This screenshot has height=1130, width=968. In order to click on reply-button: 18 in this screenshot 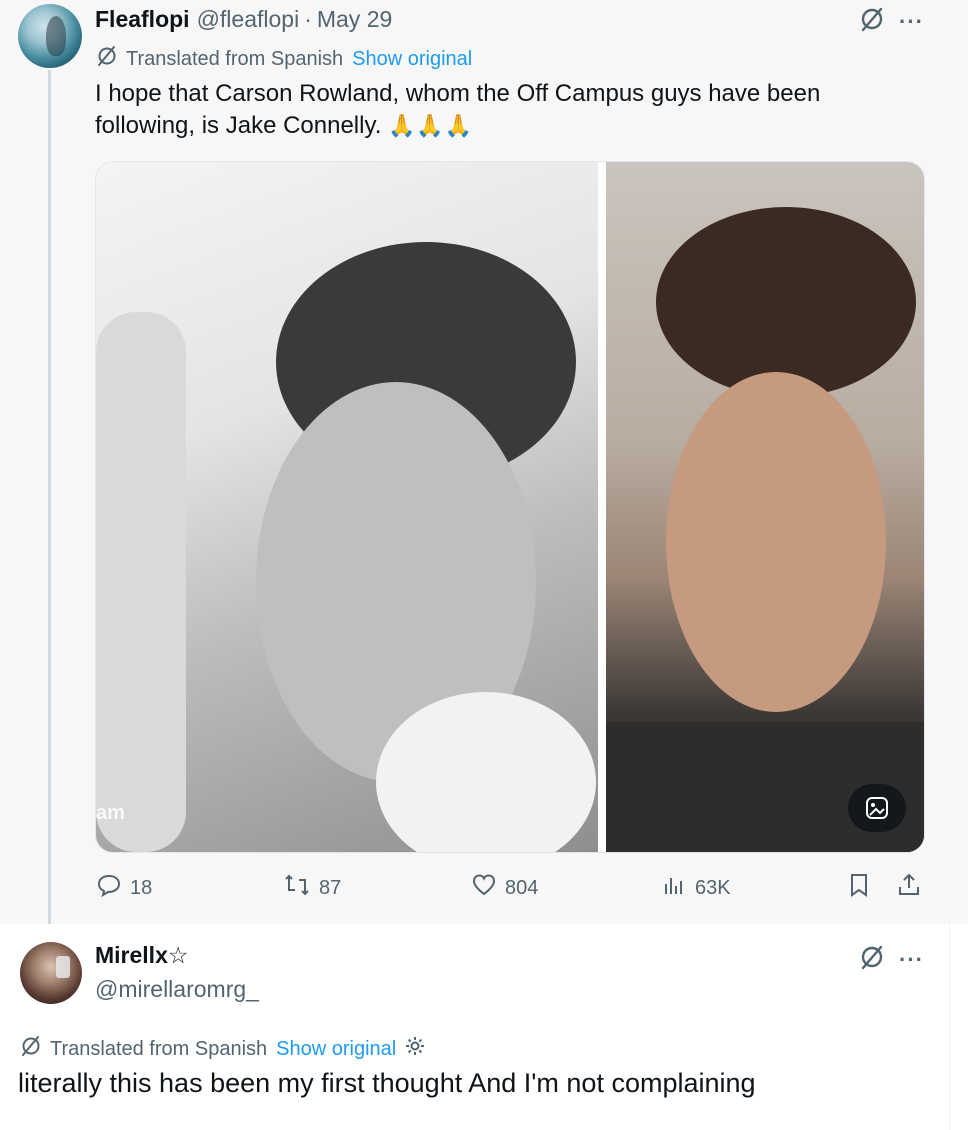, I will do `click(124, 888)`.